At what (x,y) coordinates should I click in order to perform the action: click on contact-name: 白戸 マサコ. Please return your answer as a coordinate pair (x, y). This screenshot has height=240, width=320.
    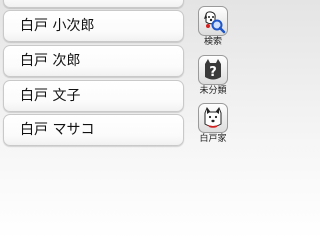
    Looking at the image, I should click on (57, 130).